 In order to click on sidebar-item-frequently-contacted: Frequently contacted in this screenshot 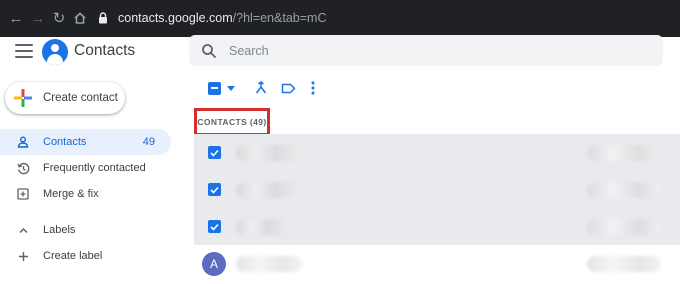, I will do `click(85, 168)`.